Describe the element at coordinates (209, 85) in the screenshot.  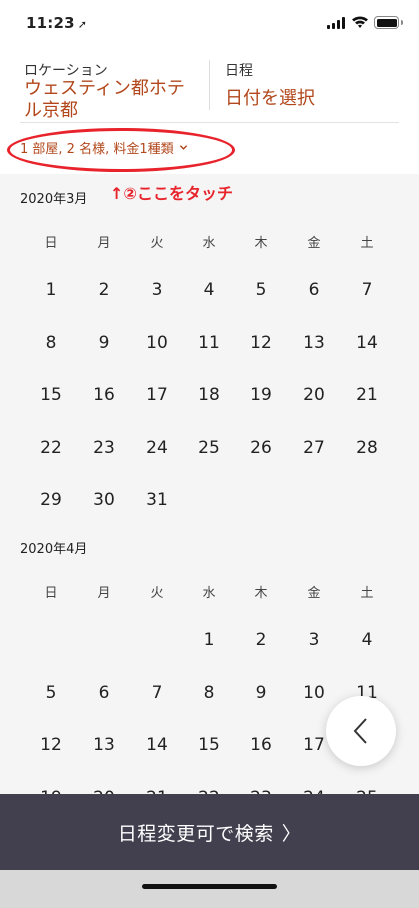
I see `header-divider` at that location.